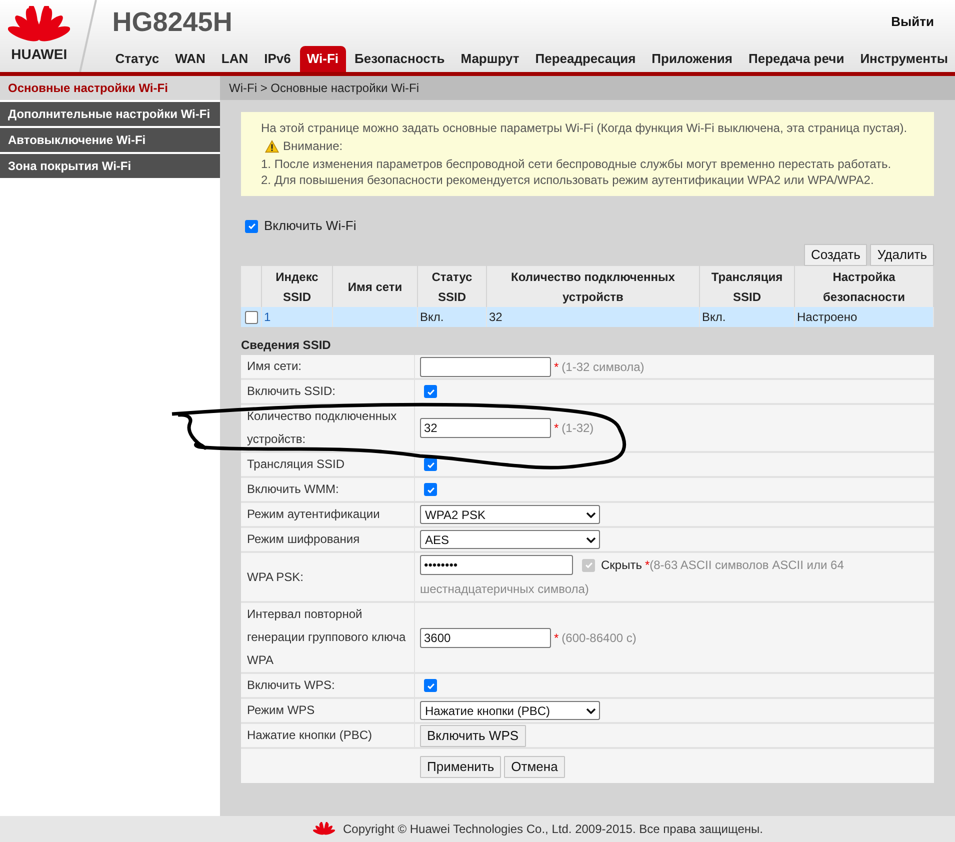 The image size is (955, 842). I want to click on field-hint: (8-63 ASCII символов ASCII или 64, so click(747, 565).